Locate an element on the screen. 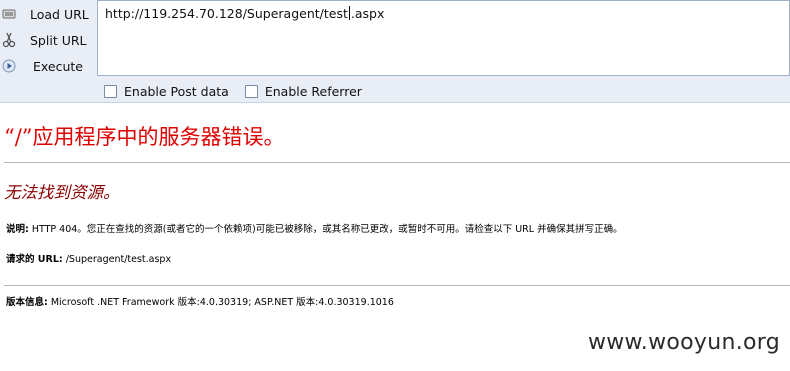 The height and width of the screenshot is (371, 790). error-subtitle: 无法找到资源。 is located at coordinates (62, 192).